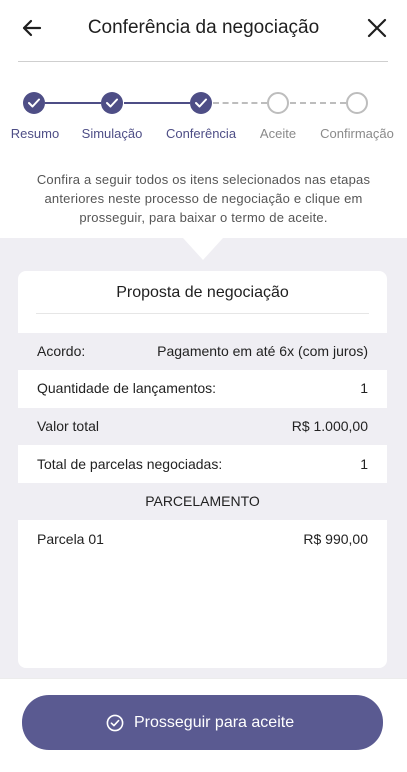  I want to click on row-value: Pagamento em até 6x (com juros), so click(262, 351).